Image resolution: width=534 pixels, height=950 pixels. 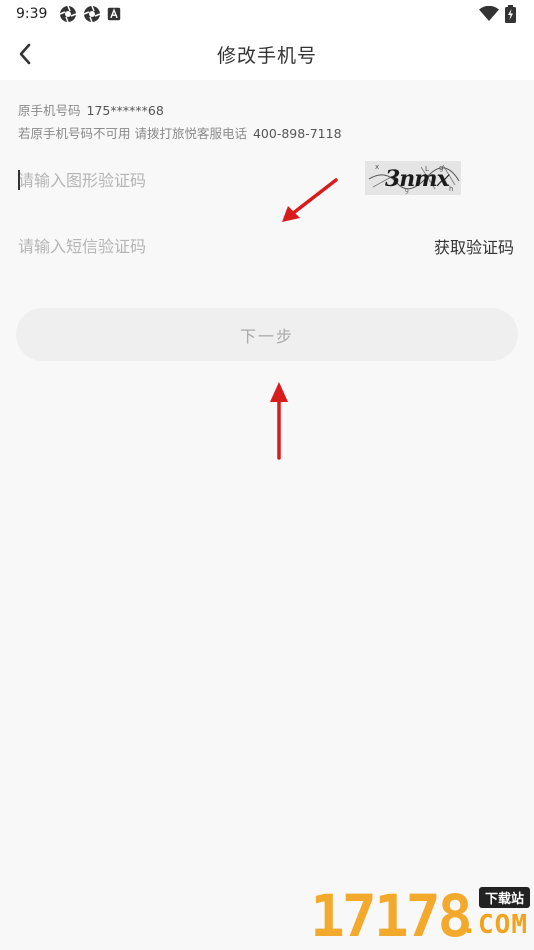 I want to click on status-bar: 9:39, so click(x=267, y=14).